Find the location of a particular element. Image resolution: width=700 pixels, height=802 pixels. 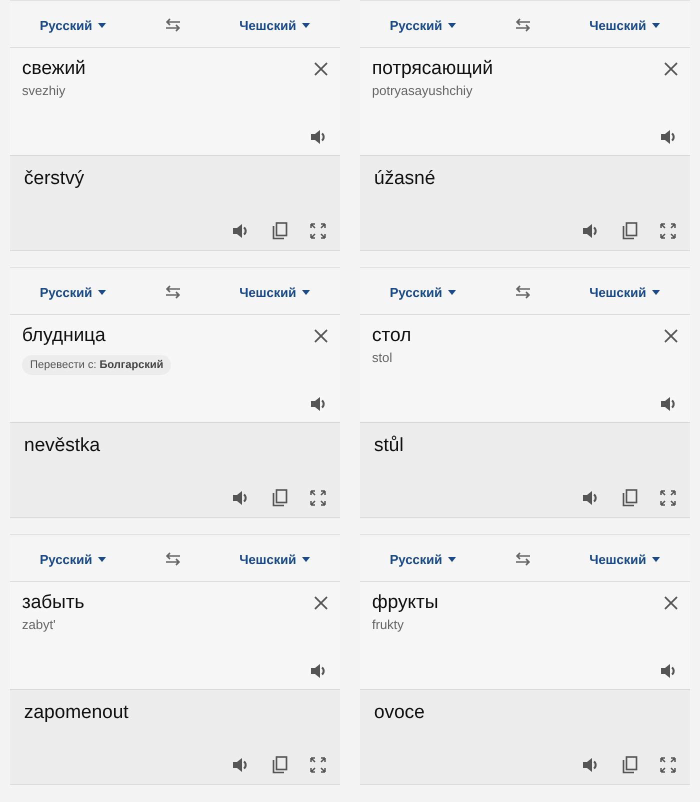

source-text: фрукты is located at coordinates (406, 603).